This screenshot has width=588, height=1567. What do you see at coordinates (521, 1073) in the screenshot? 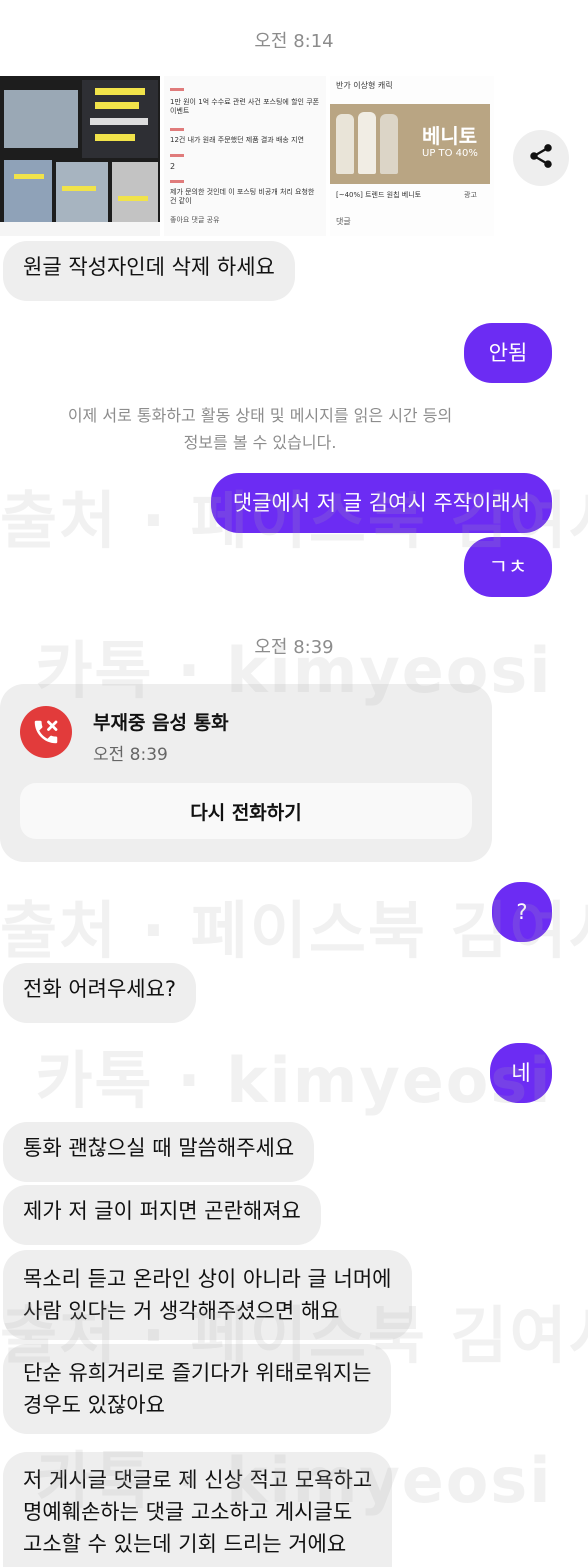
I see `message-outgoing: 네` at bounding box center [521, 1073].